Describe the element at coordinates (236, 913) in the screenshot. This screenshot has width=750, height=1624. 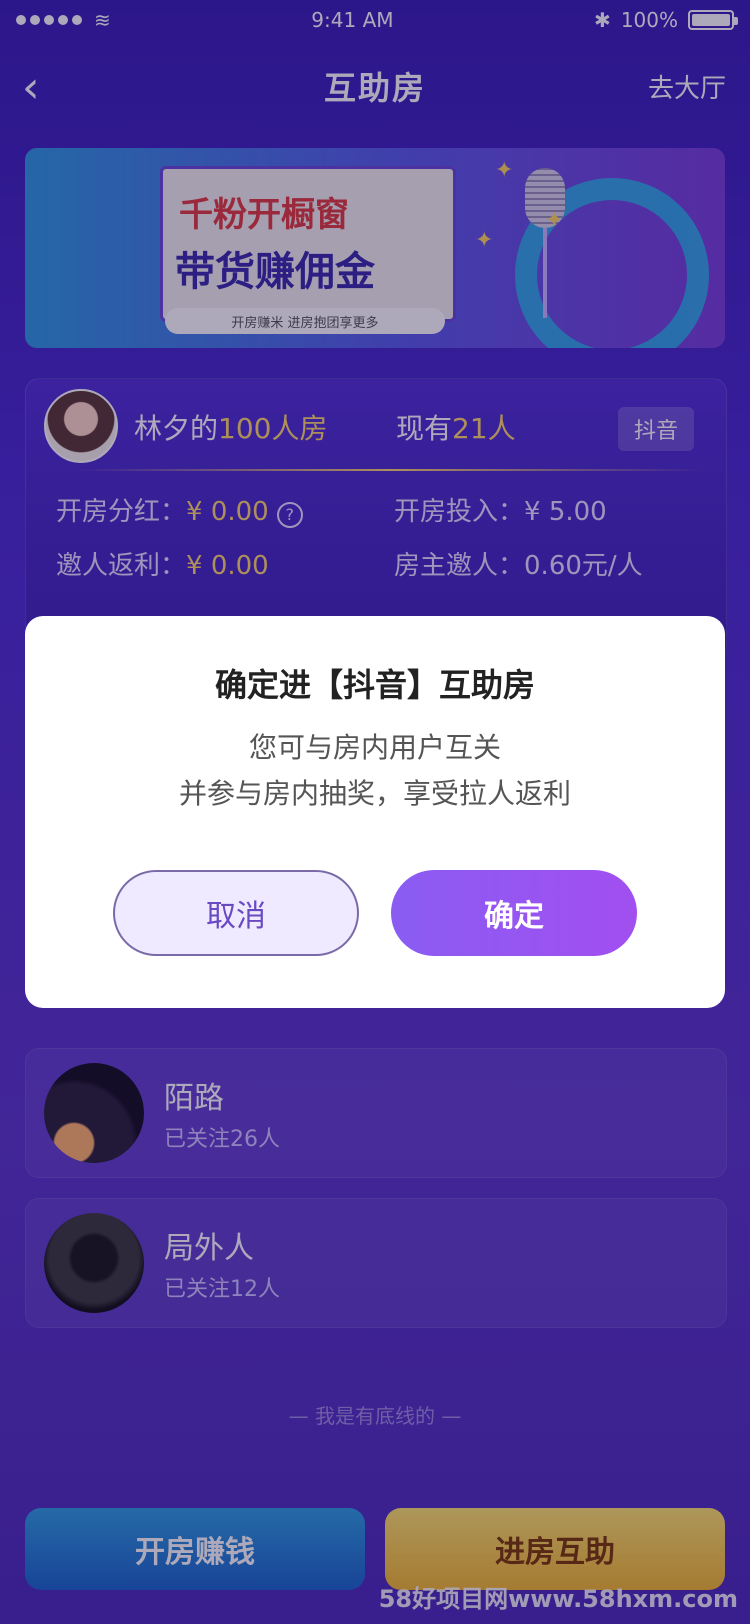
I see `cancel-button: 取消` at that location.